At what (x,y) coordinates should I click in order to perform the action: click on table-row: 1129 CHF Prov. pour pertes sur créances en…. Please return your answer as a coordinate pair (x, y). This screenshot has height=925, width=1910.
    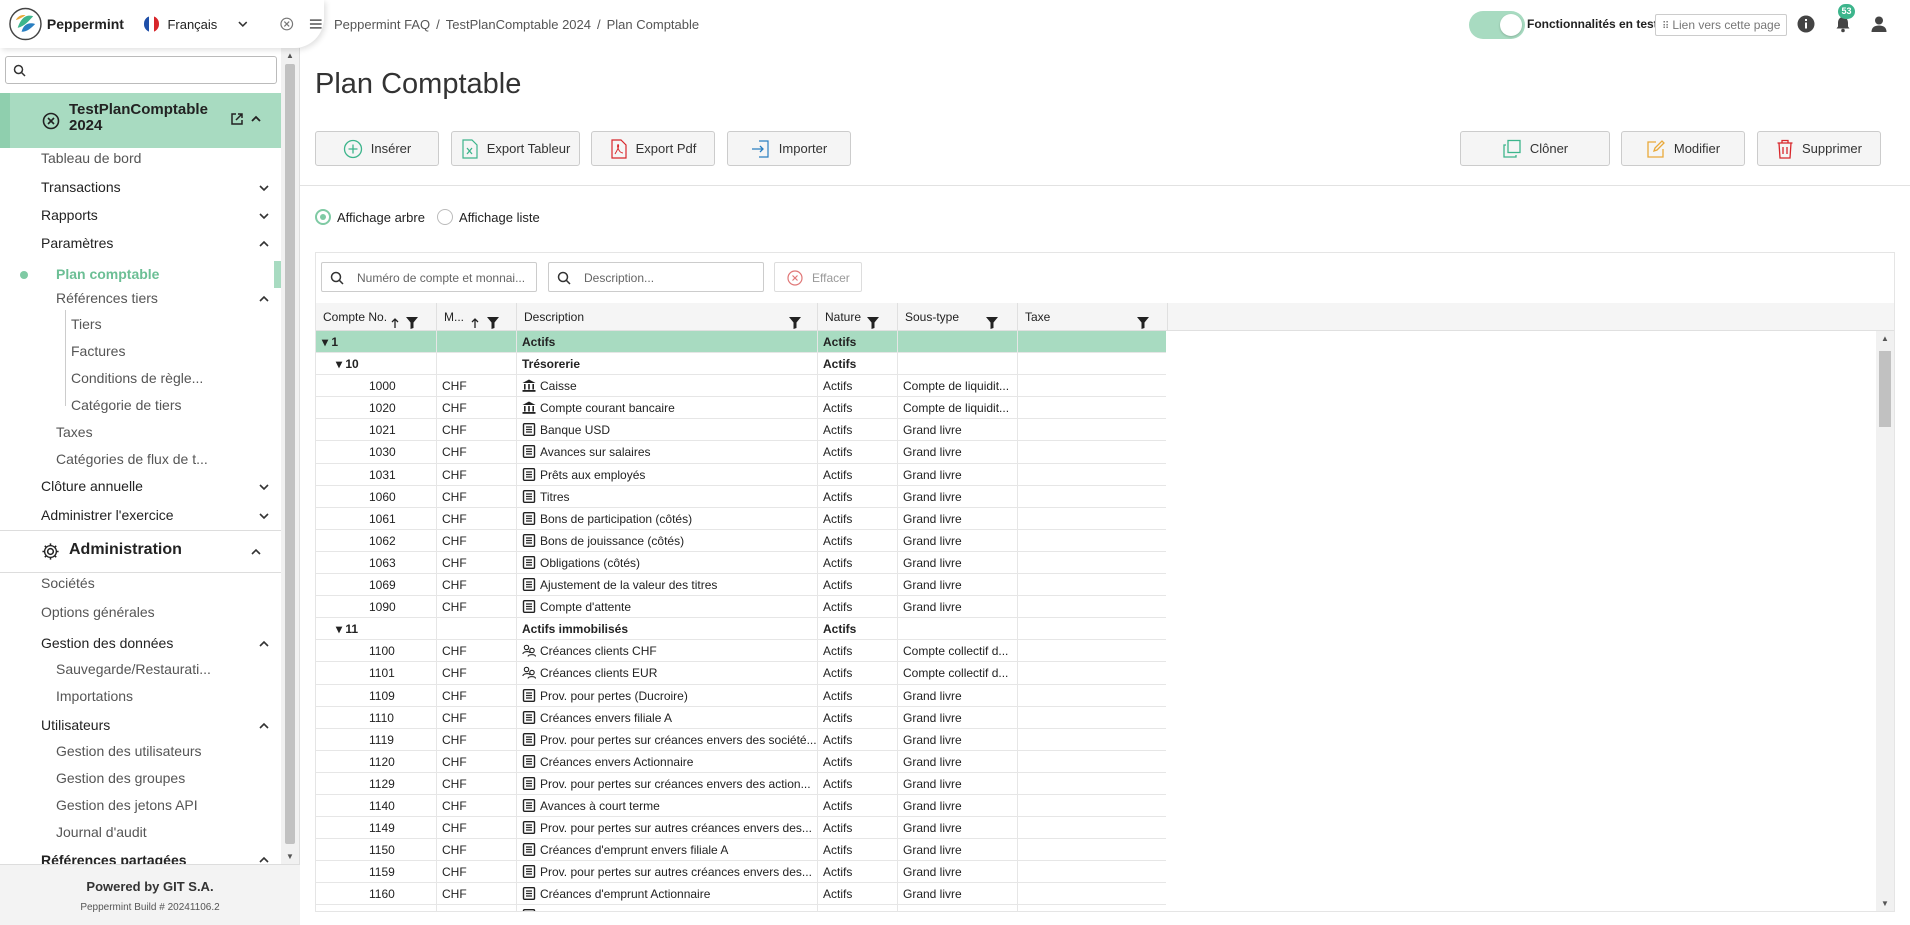
    Looking at the image, I should click on (741, 783).